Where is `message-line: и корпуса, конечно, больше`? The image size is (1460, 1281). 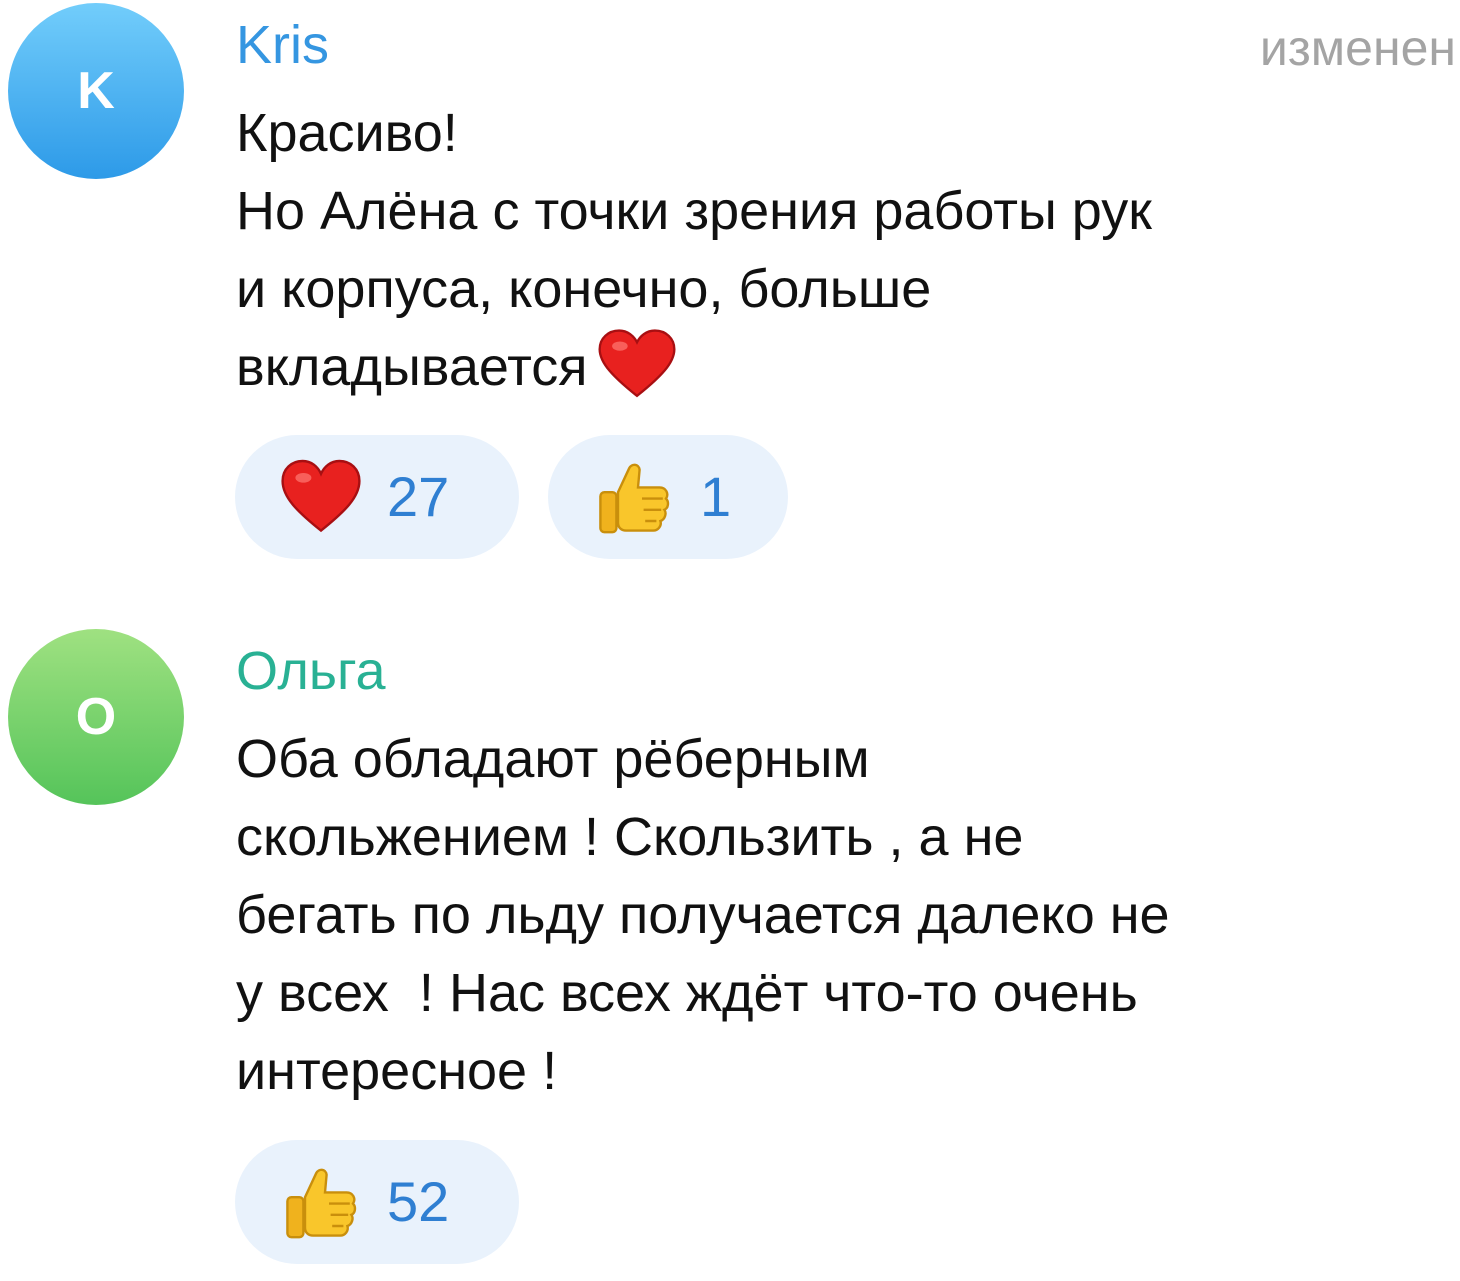 message-line: и корпуса, конечно, больше is located at coordinates (584, 289).